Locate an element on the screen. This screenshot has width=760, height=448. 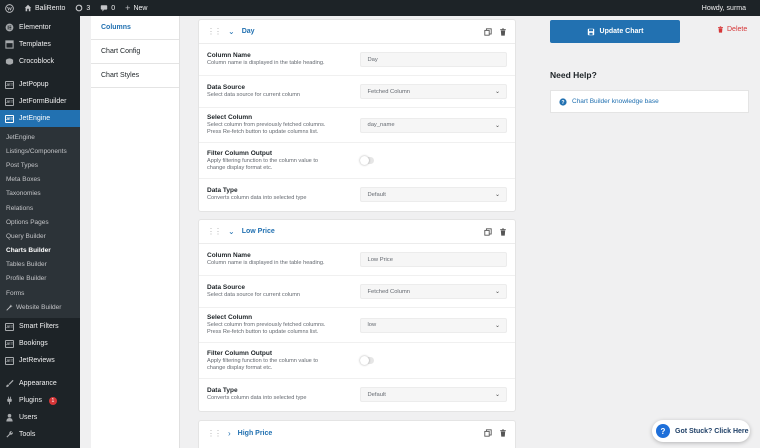
submenu-item-options-pages: Options Pages is located at coordinates (40, 222).